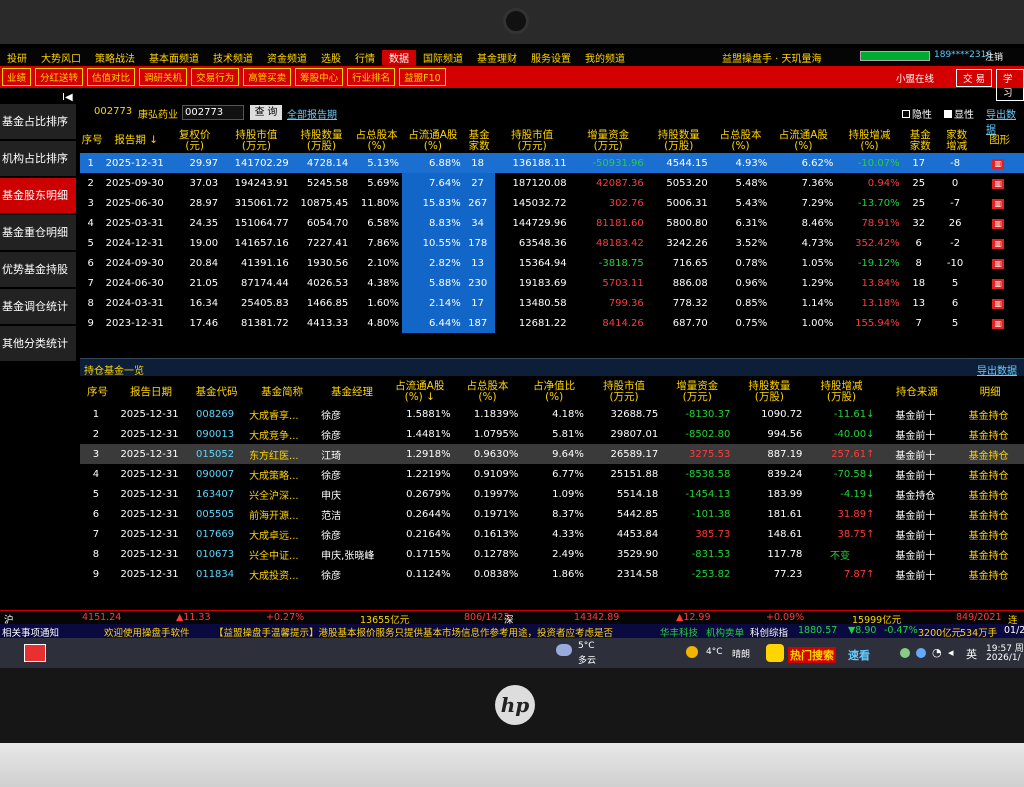 Image resolution: width=1024 pixels, height=787 pixels. I want to click on menu-item: 资金频道, so click(287, 57).